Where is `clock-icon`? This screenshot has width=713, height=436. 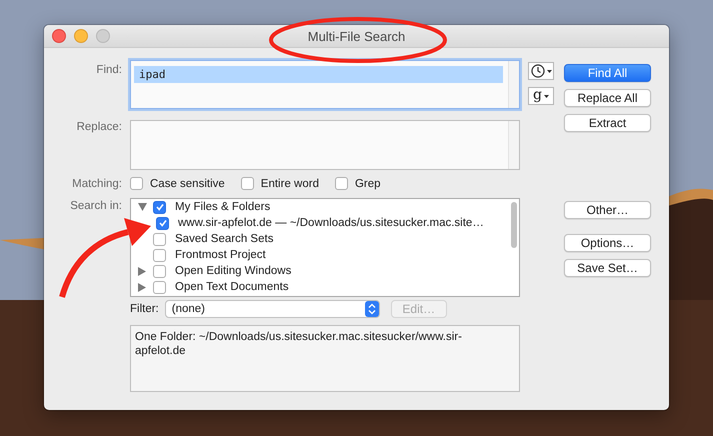 clock-icon is located at coordinates (537, 71).